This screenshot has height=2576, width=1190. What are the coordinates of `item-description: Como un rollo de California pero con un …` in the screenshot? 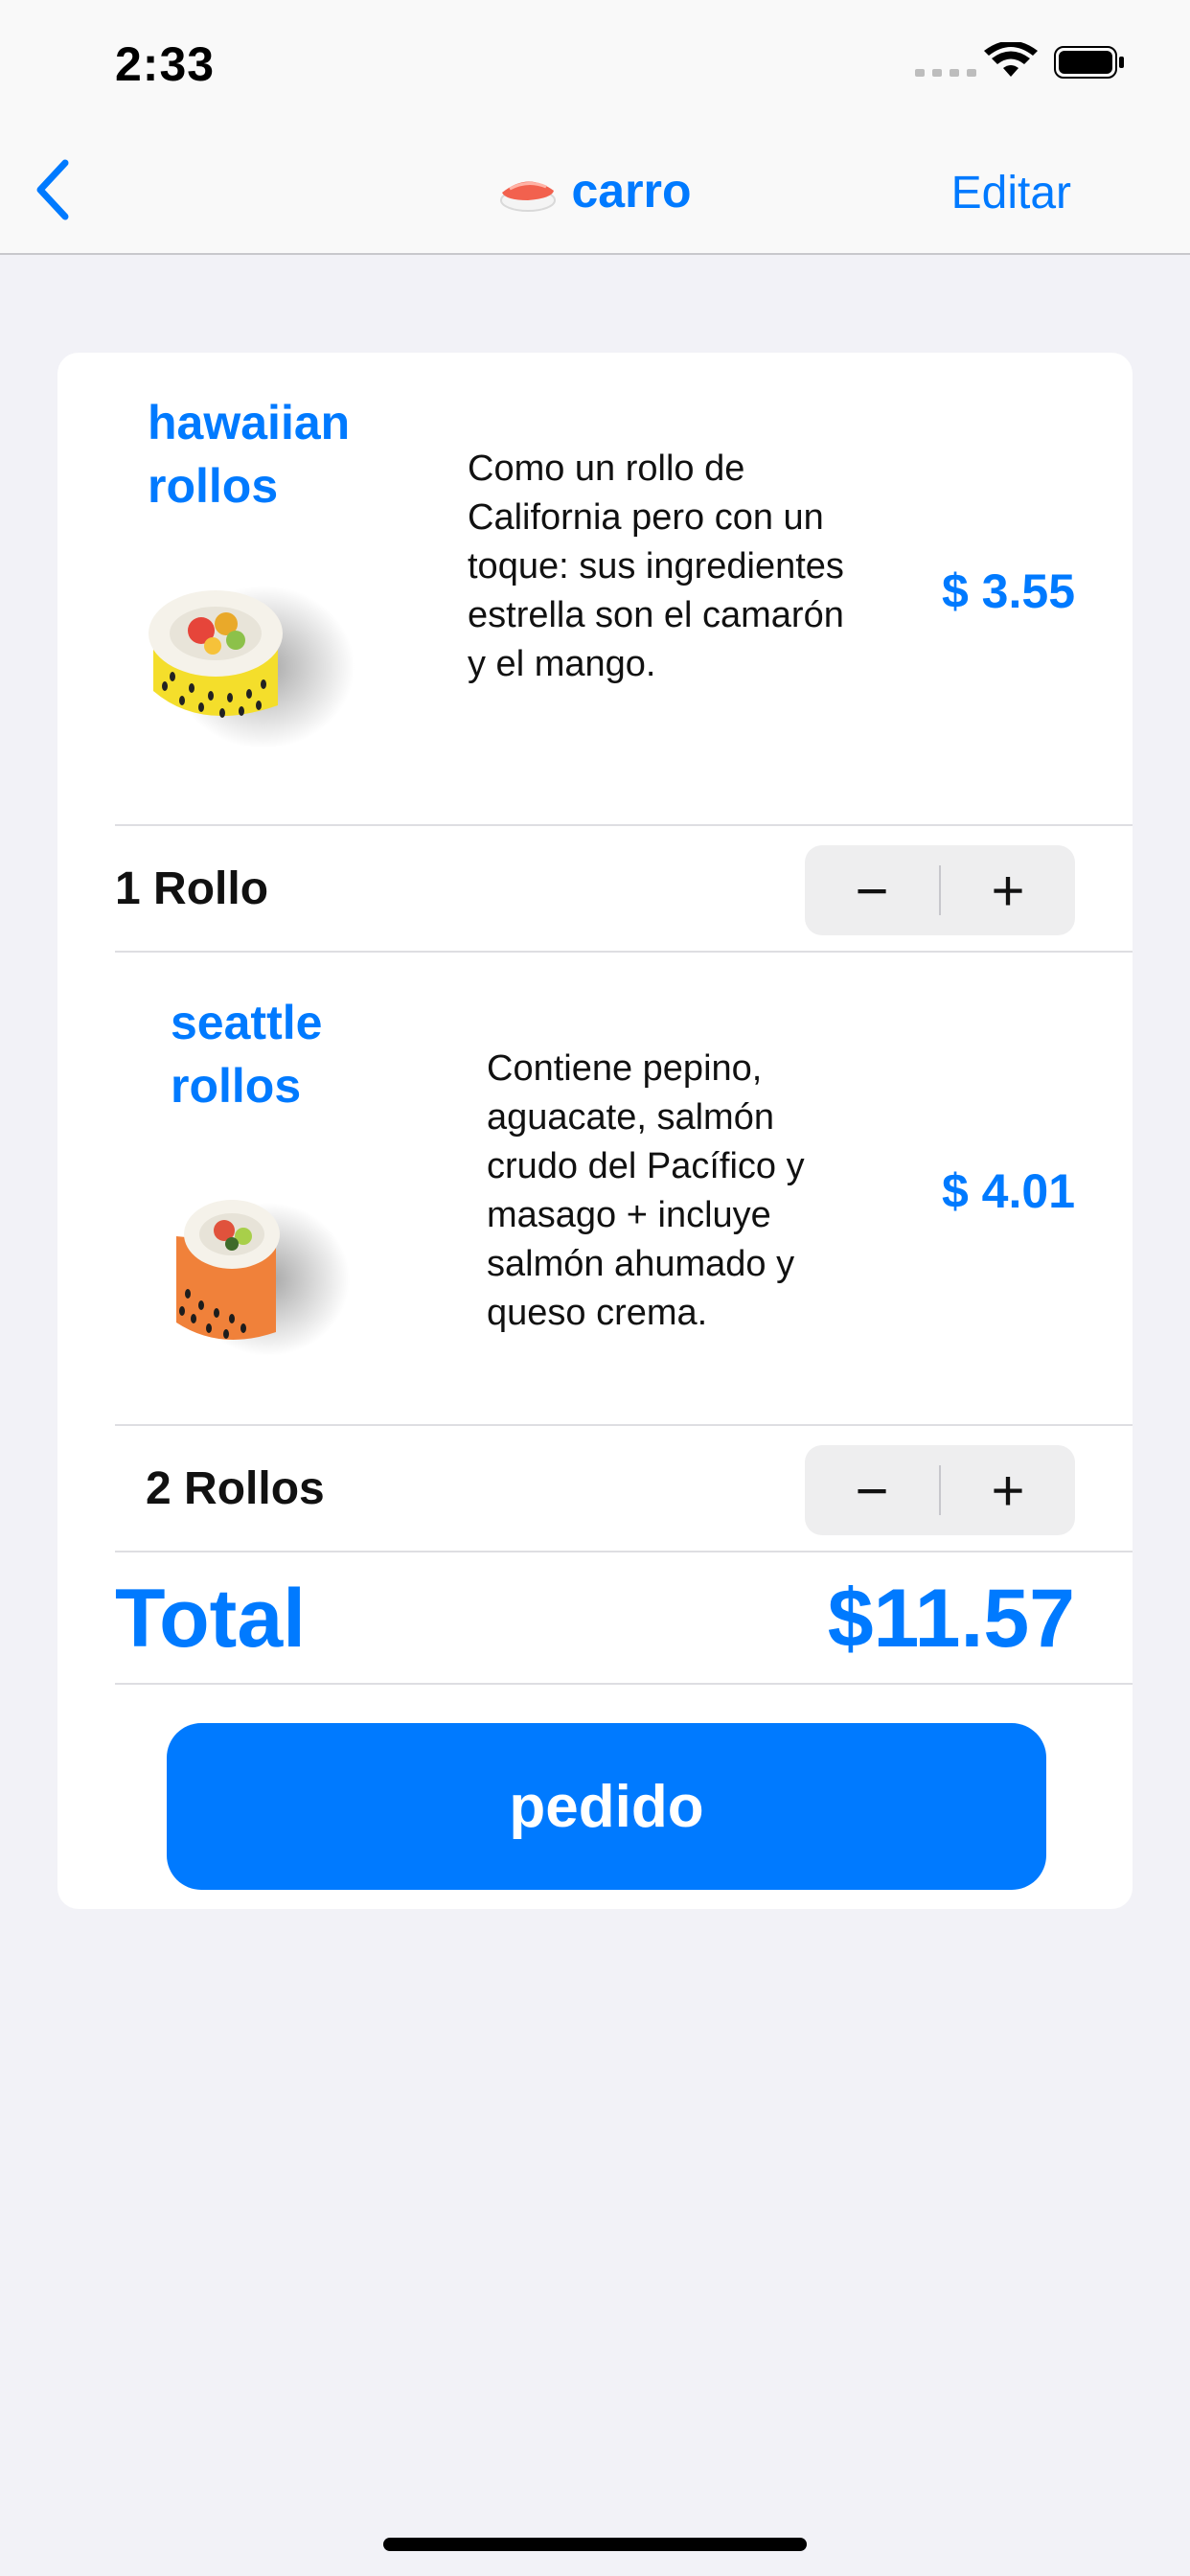 It's located at (656, 566).